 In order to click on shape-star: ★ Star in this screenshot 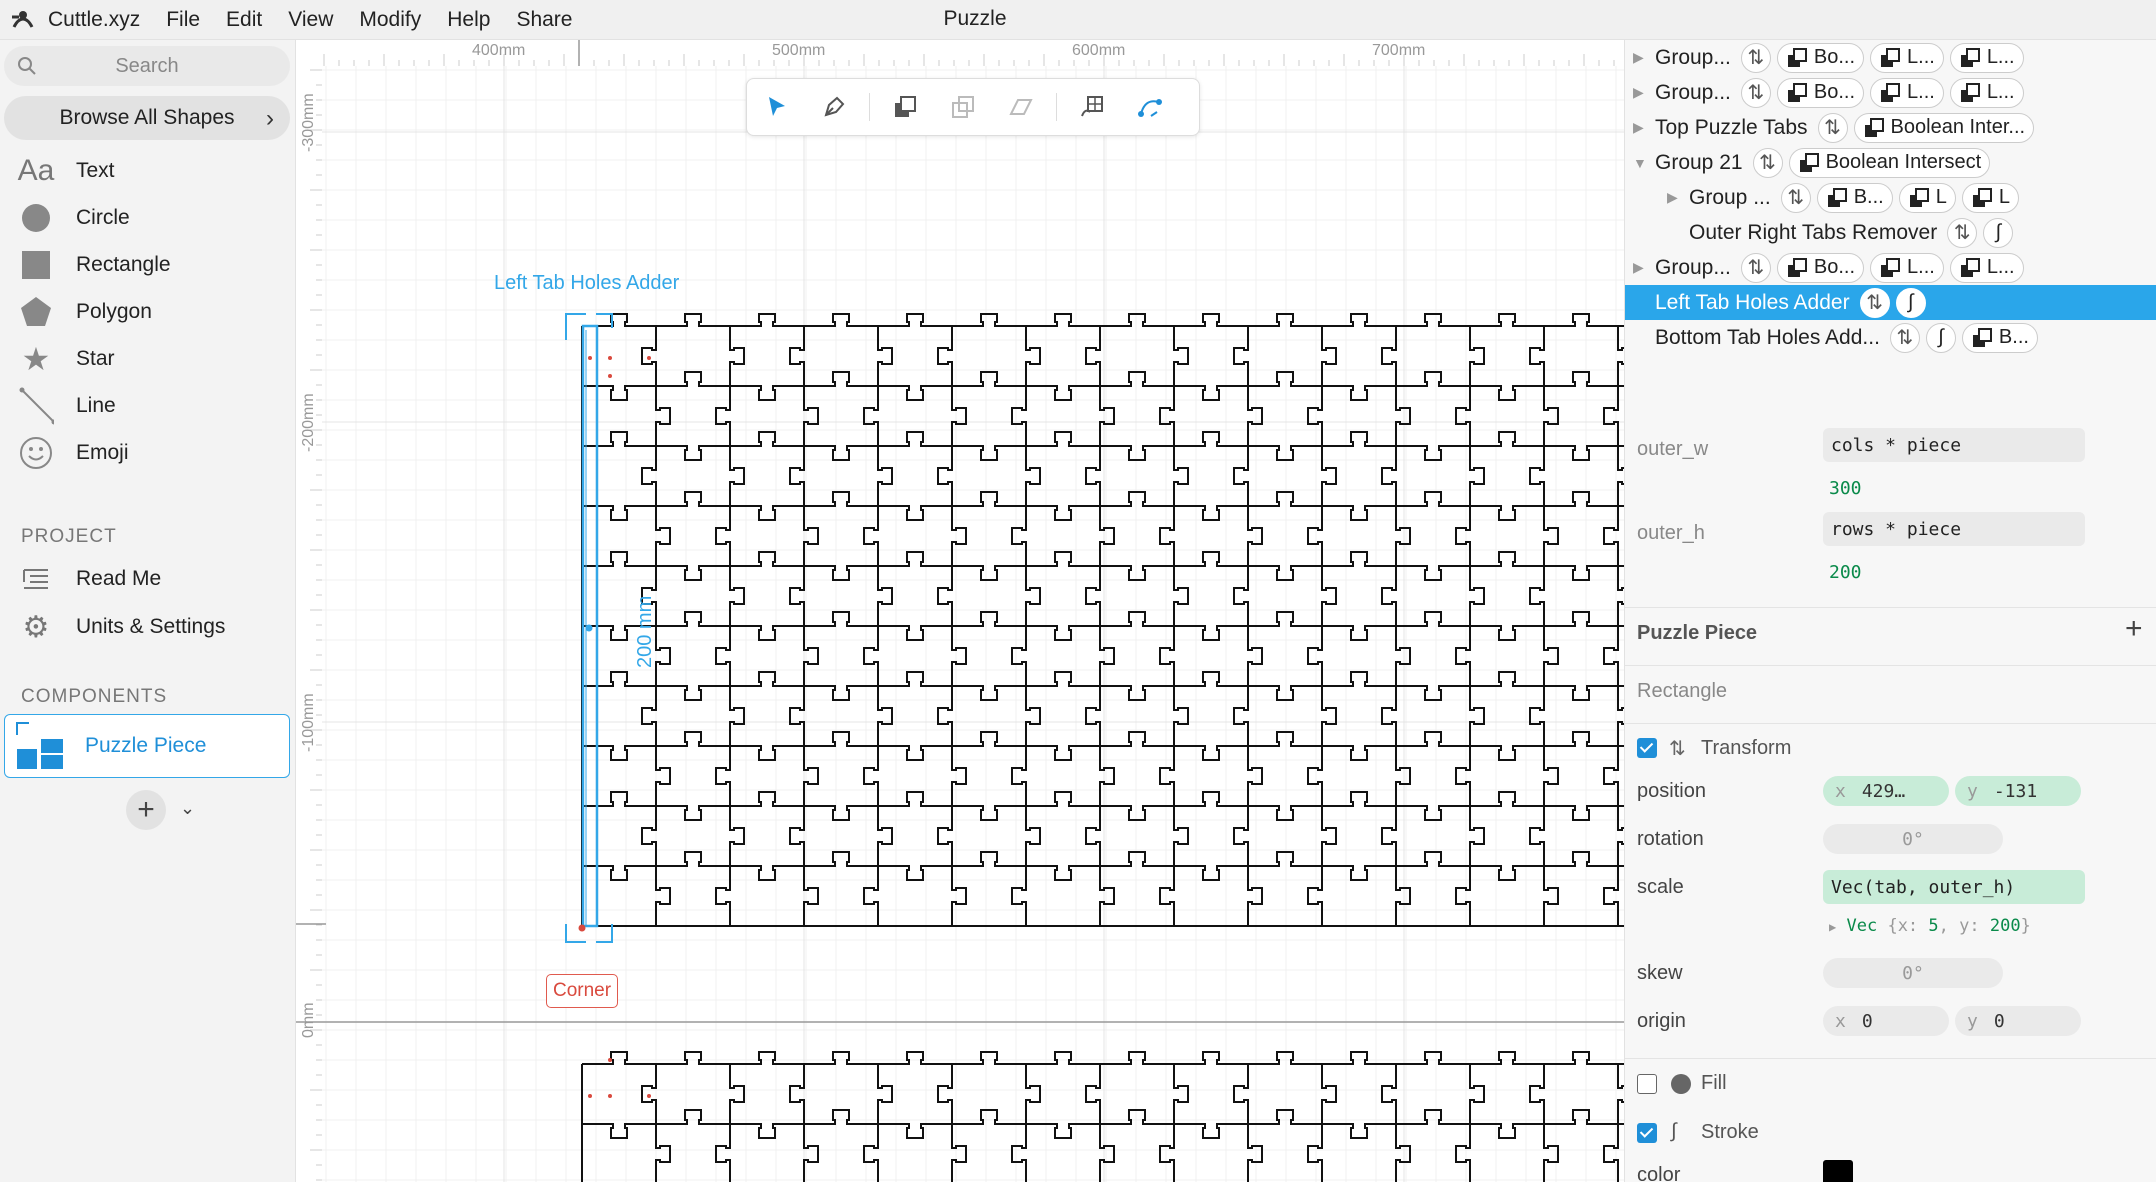, I will do `click(148, 359)`.